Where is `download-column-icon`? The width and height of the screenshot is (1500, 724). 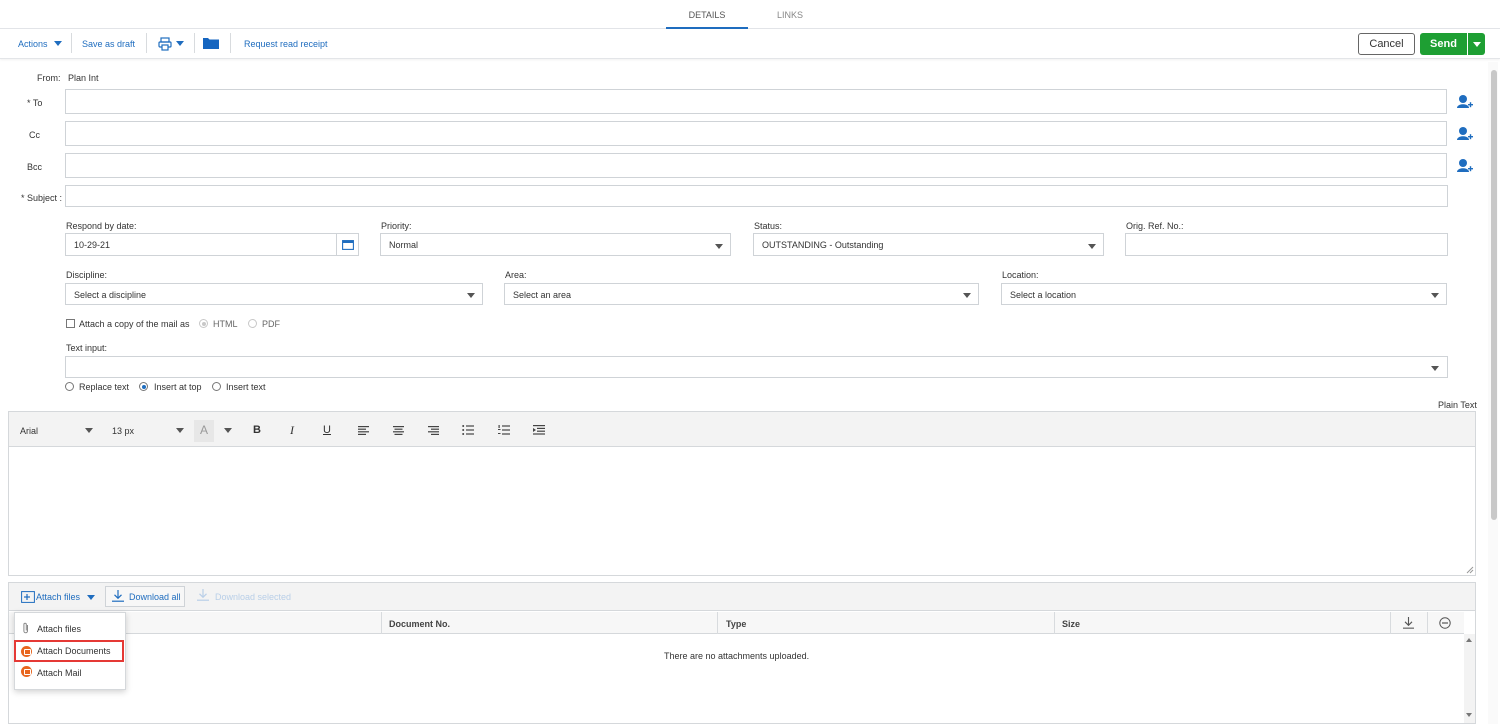 download-column-icon is located at coordinates (1408, 623).